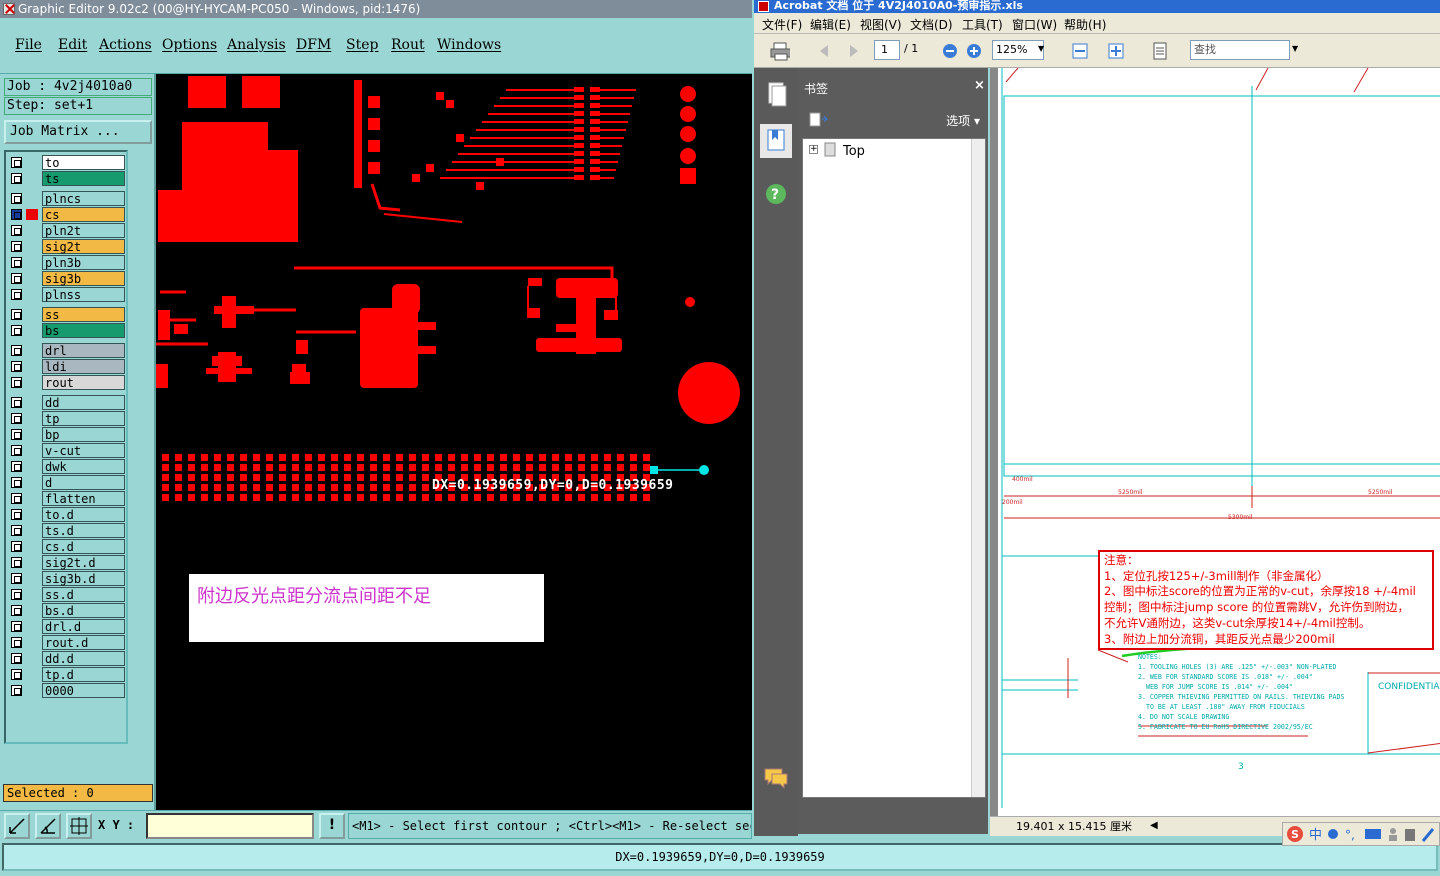  I want to click on print-icon, so click(780, 51).